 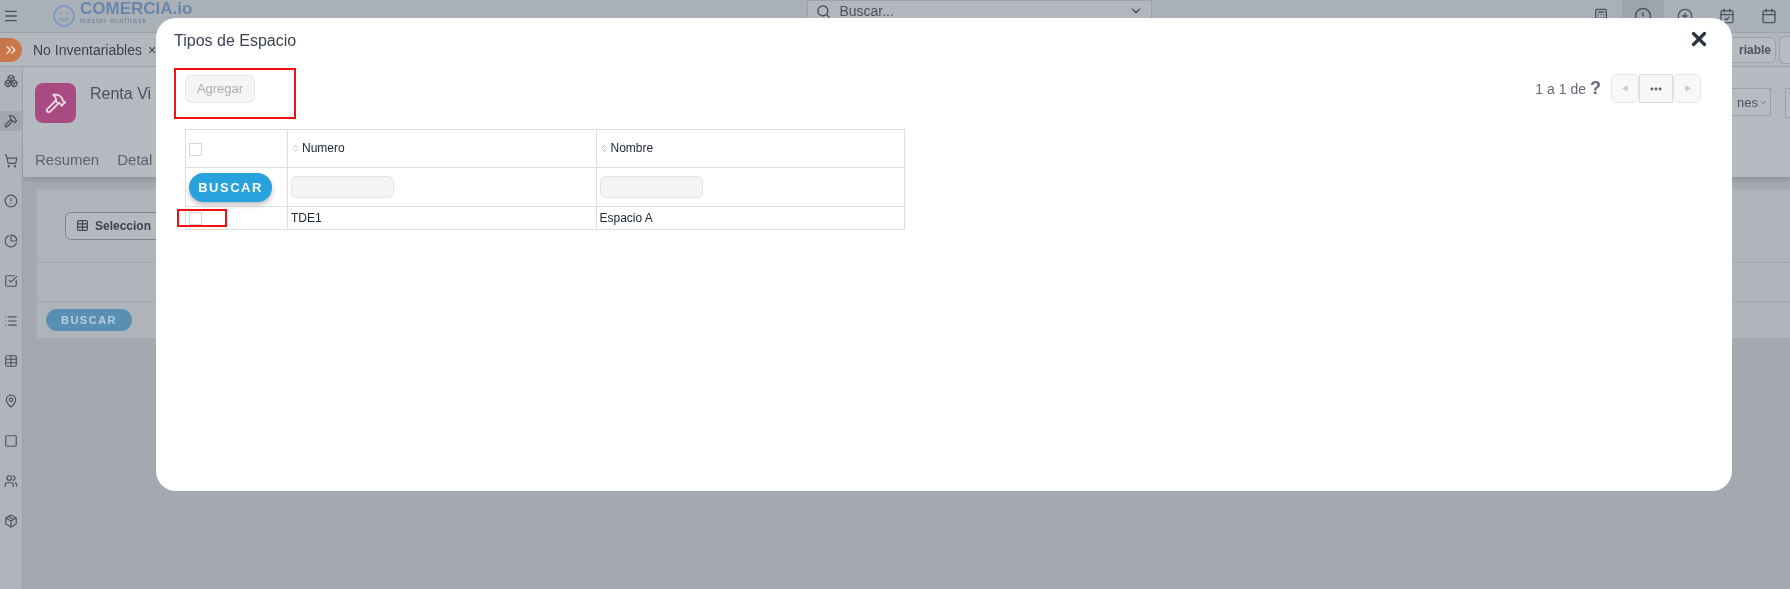 I want to click on record-title: Renta Vi, so click(x=121, y=94).